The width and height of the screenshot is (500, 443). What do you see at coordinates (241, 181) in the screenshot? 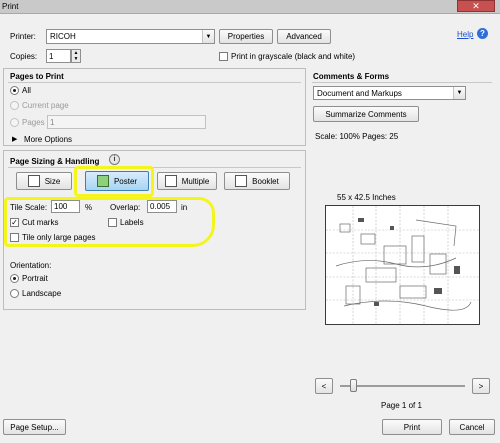
I see `booklet-icon` at bounding box center [241, 181].